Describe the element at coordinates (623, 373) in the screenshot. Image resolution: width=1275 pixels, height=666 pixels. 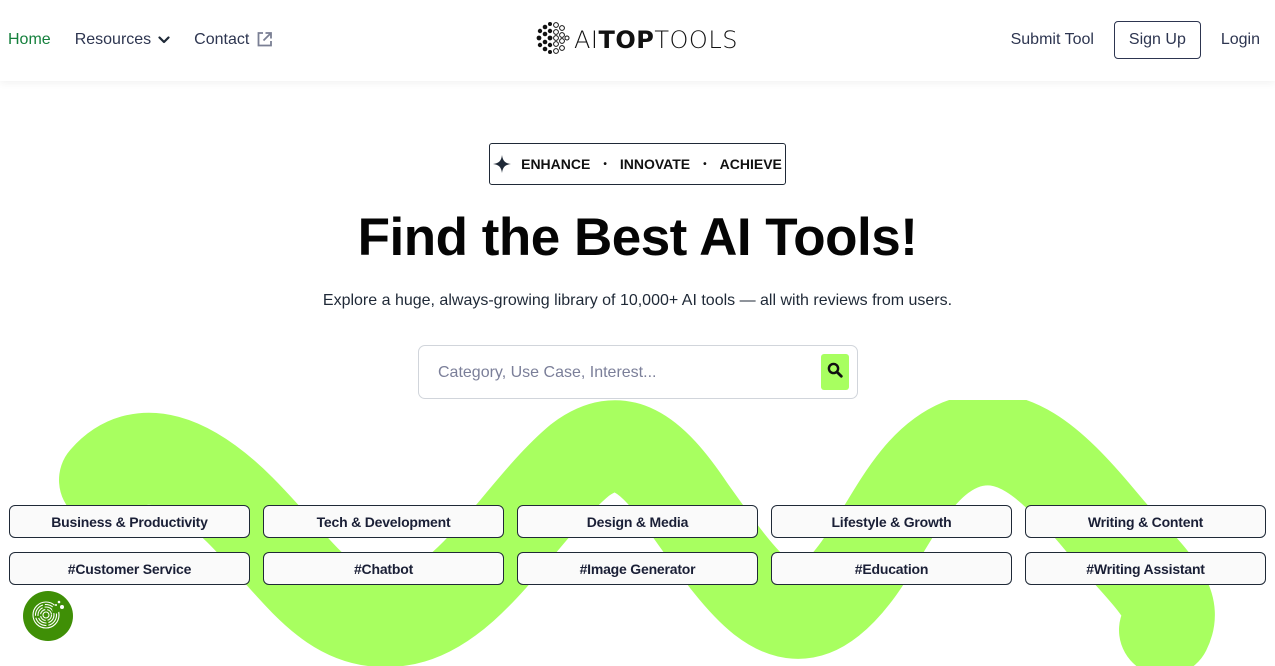
I see `search-input` at that location.